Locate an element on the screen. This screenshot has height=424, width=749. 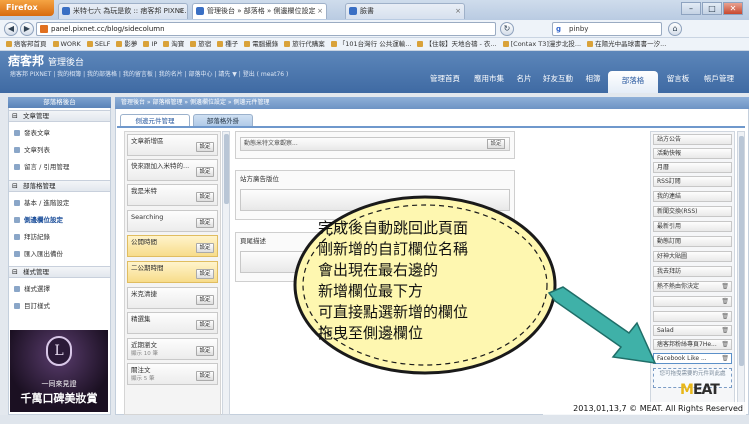
right-element: 熱不熱由你決定 🗑 is located at coordinates (692, 286).